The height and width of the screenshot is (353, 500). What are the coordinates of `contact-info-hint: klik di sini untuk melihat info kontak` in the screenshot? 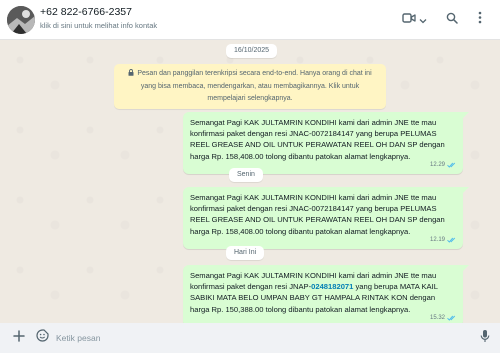 It's located at (99, 25).